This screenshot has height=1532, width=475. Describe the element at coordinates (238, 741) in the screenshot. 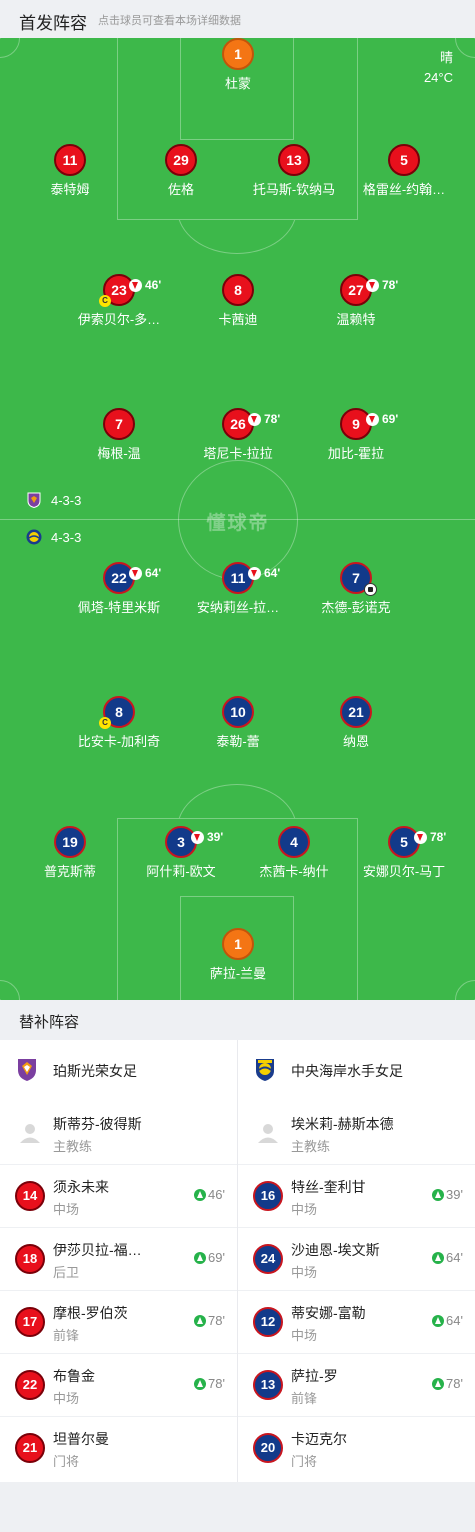

I see `player-name: 泰勒-蕾` at that location.